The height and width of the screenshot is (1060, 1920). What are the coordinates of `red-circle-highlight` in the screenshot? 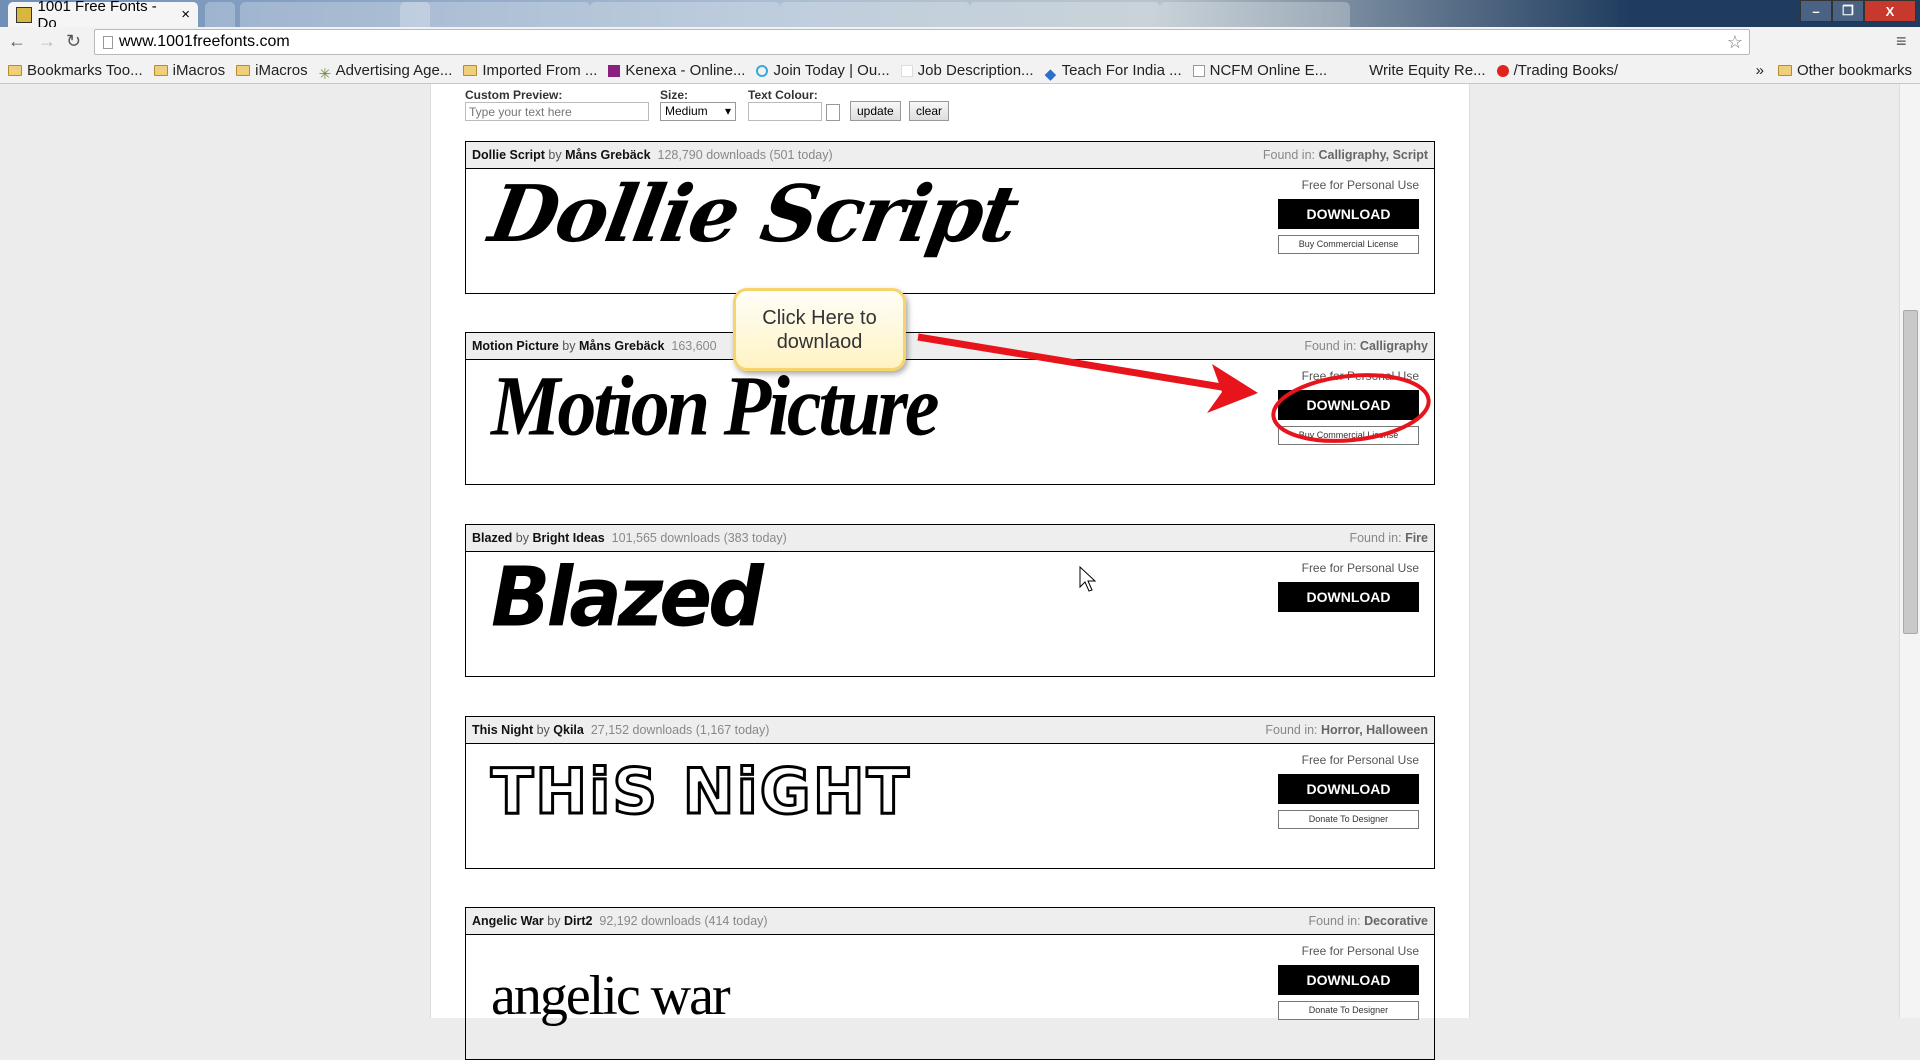 It's located at (1351, 408).